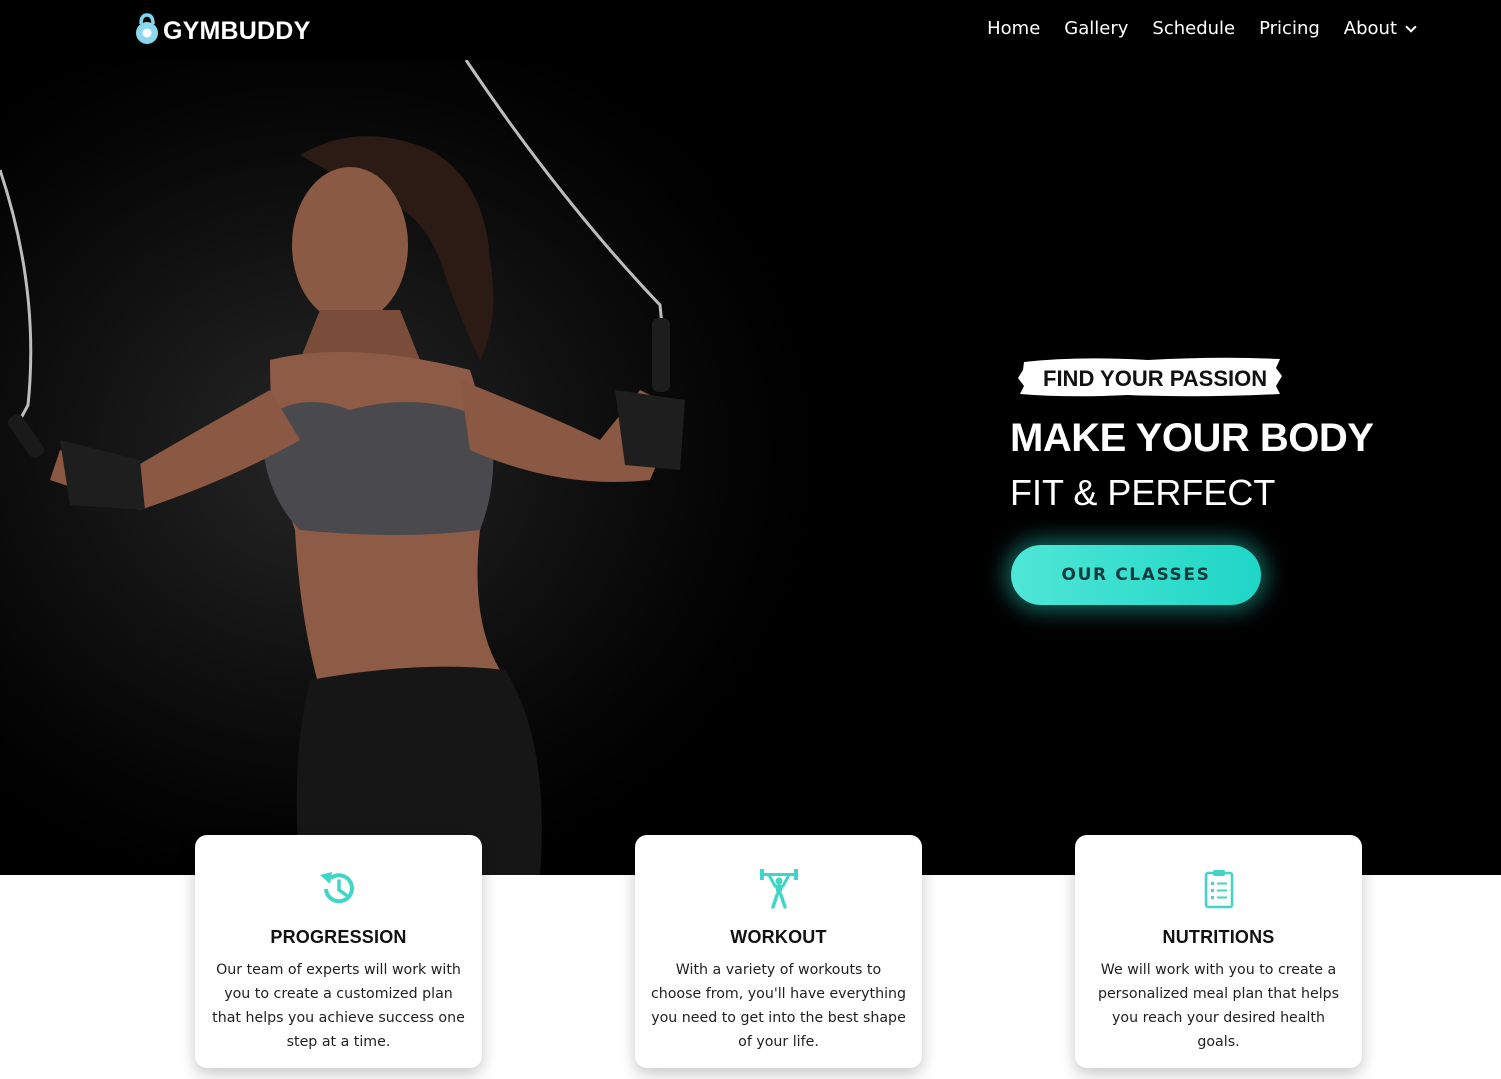 The image size is (1501, 1079). Describe the element at coordinates (1370, 28) in the screenshot. I see `nav-link-about-label: About` at that location.